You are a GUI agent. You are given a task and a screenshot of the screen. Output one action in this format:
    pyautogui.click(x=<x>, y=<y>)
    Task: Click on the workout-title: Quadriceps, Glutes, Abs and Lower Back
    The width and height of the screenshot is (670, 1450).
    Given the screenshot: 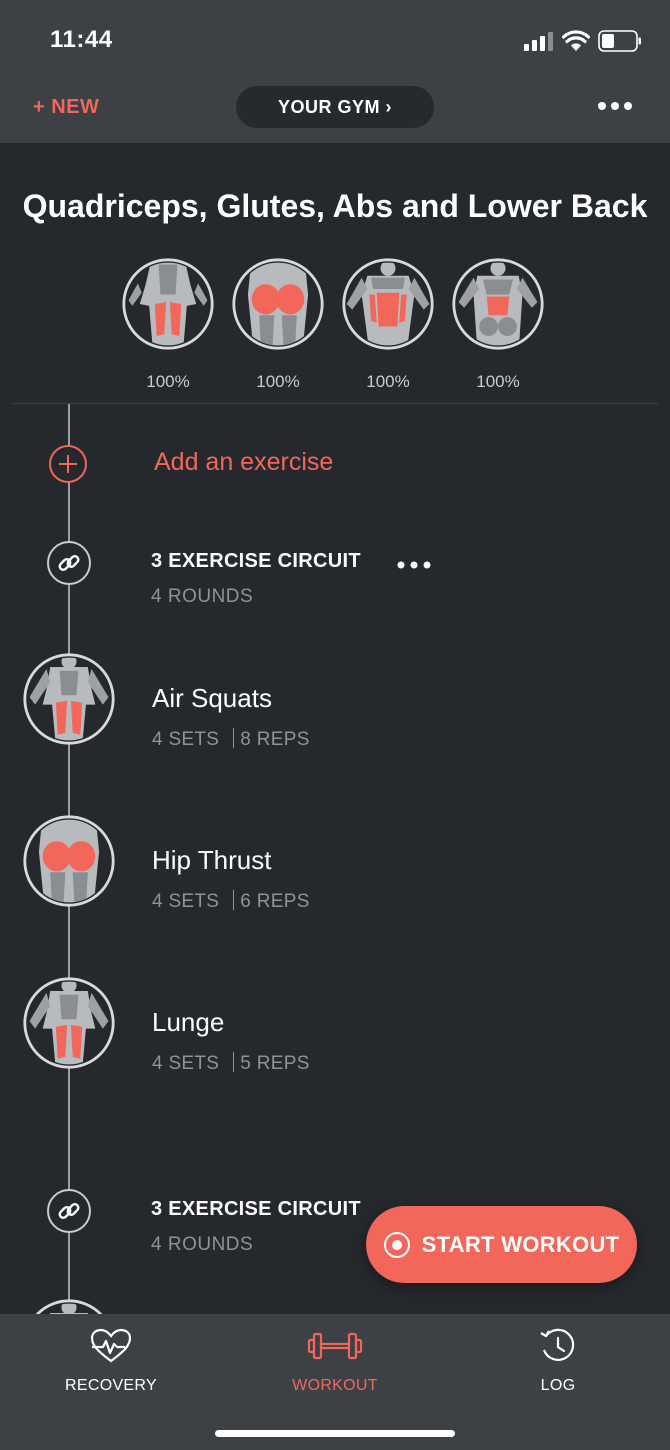 What is the action you would take?
    pyautogui.click(x=335, y=206)
    